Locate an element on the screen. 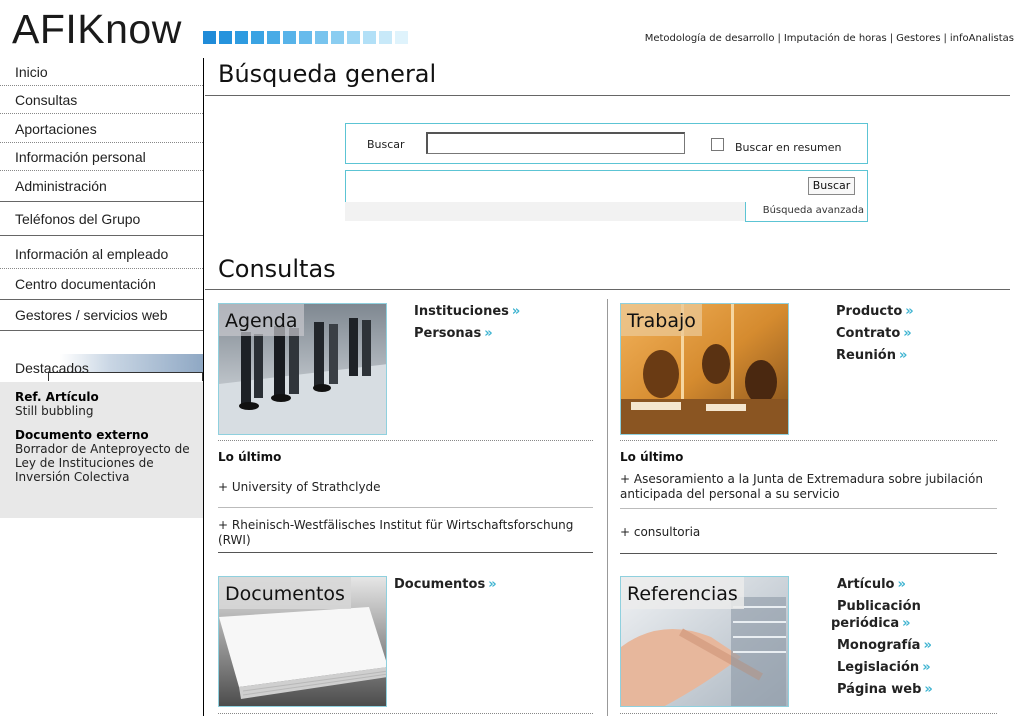 The height and width of the screenshot is (716, 1025). link-pagina-web: Página web» is located at coordinates (901, 690).